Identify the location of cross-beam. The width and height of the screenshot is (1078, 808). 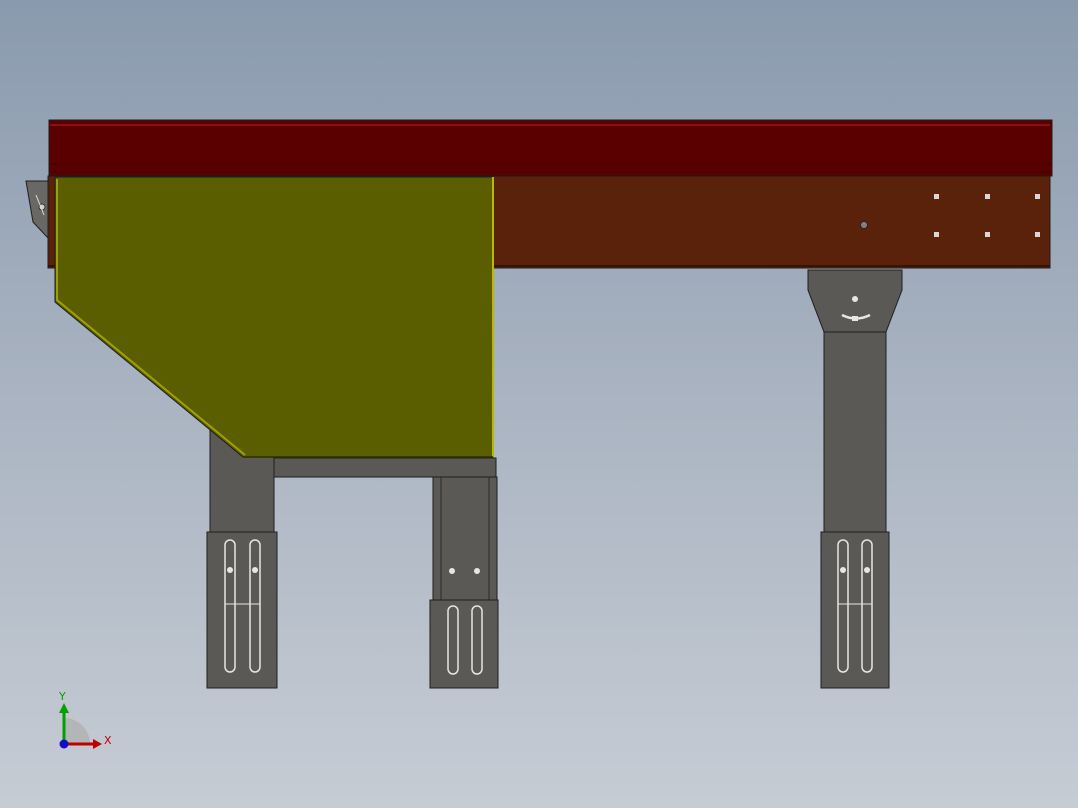
(385, 467).